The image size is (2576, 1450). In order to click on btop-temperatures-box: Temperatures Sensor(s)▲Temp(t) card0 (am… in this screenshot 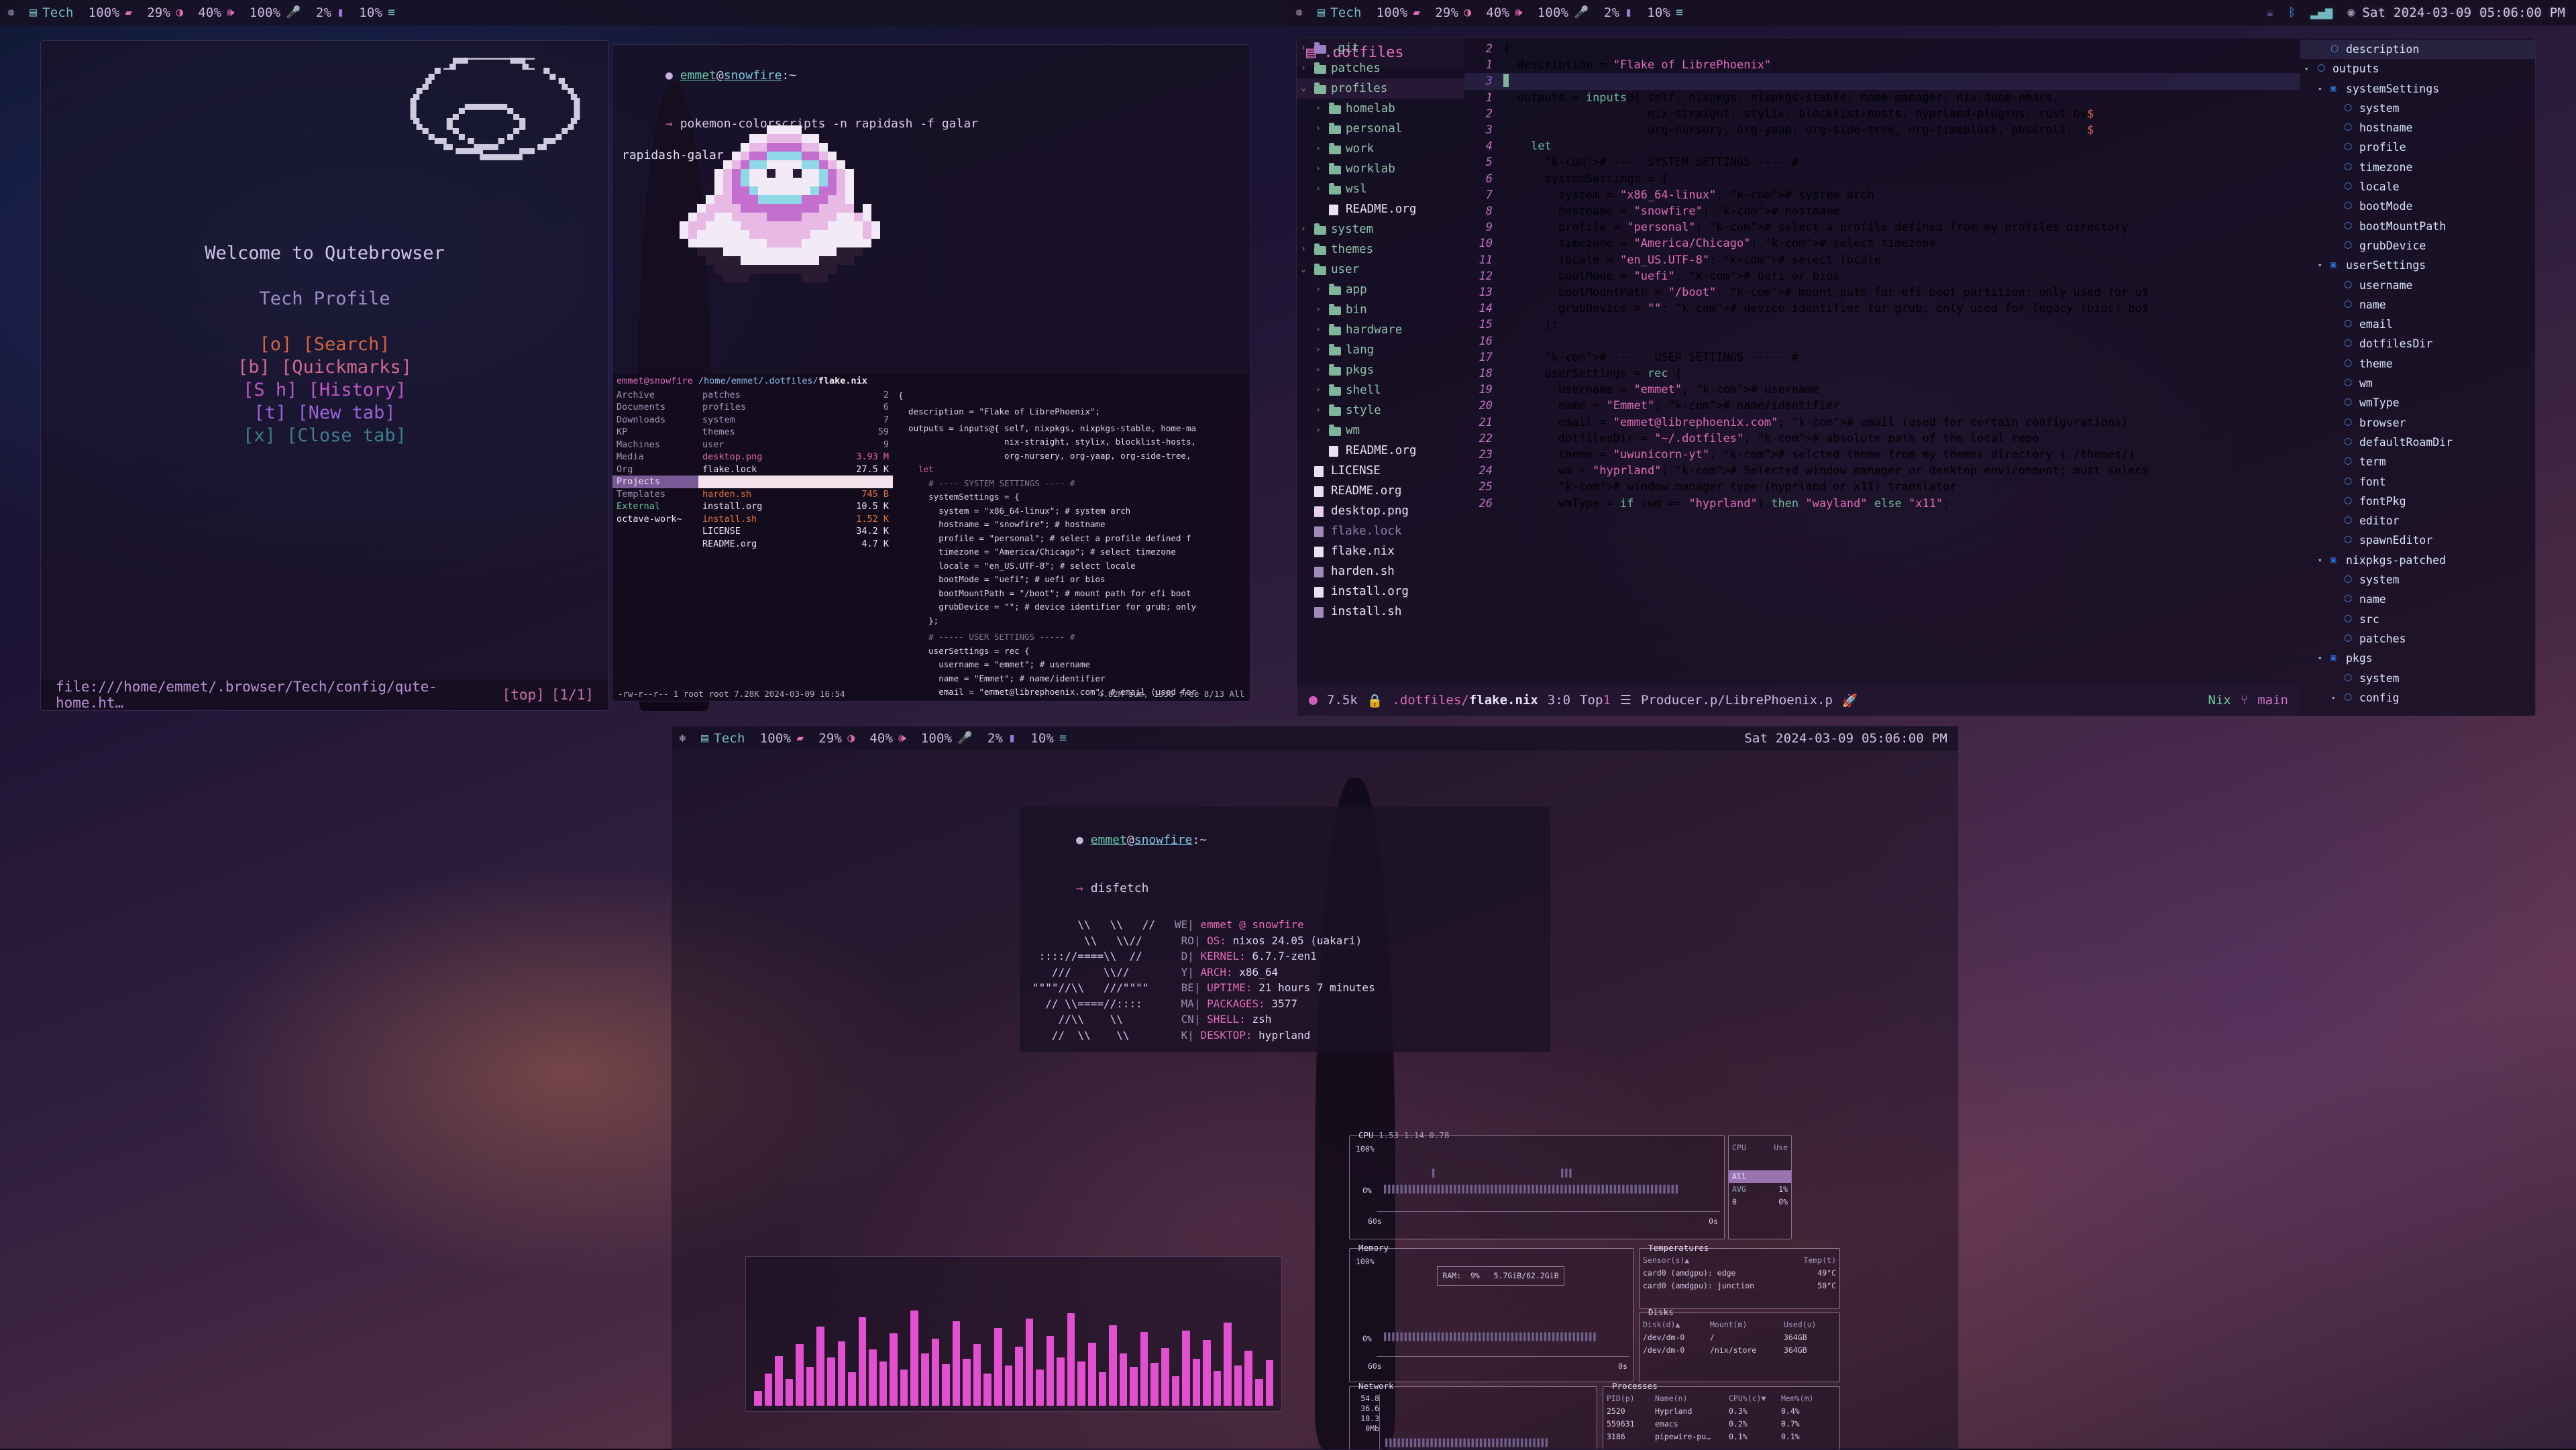, I will do `click(1739, 1278)`.